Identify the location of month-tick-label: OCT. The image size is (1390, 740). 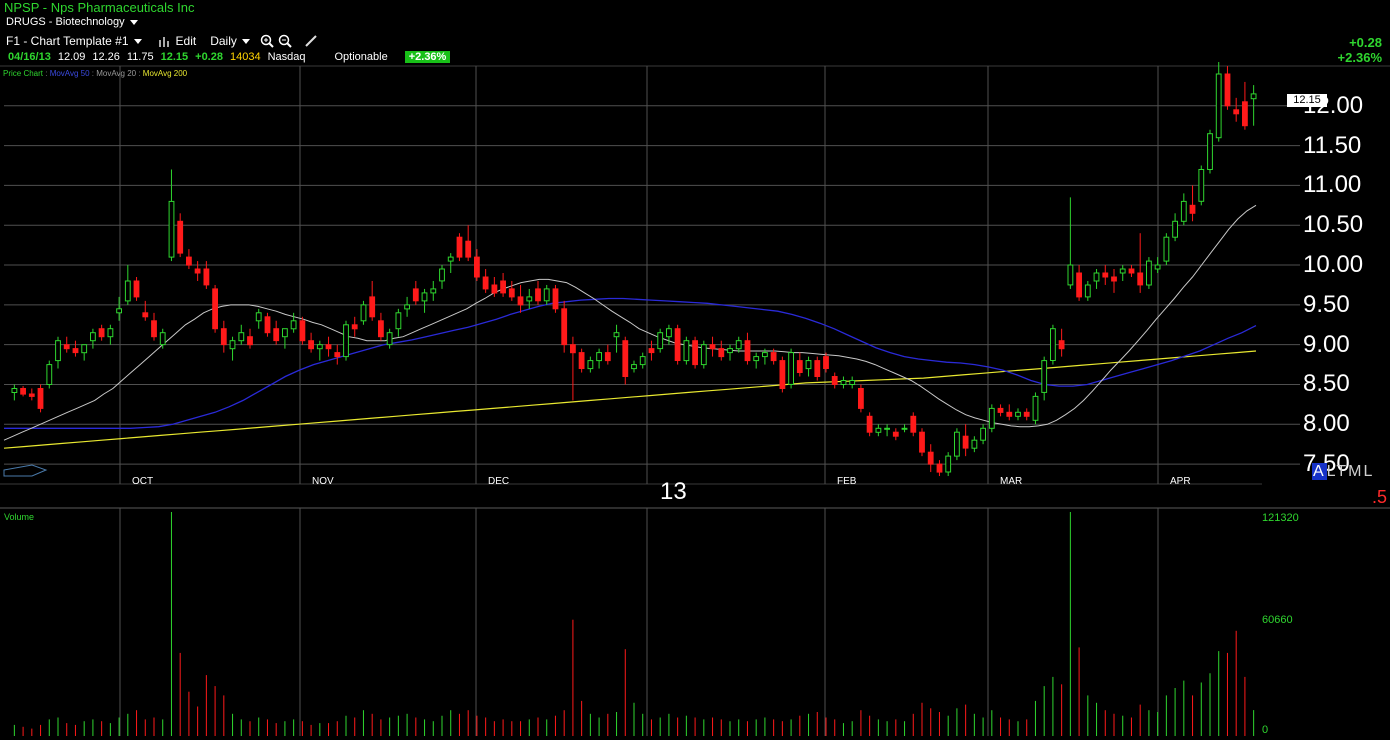
(143, 481).